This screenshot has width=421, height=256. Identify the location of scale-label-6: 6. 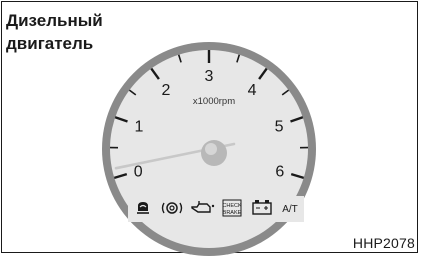
(279, 172).